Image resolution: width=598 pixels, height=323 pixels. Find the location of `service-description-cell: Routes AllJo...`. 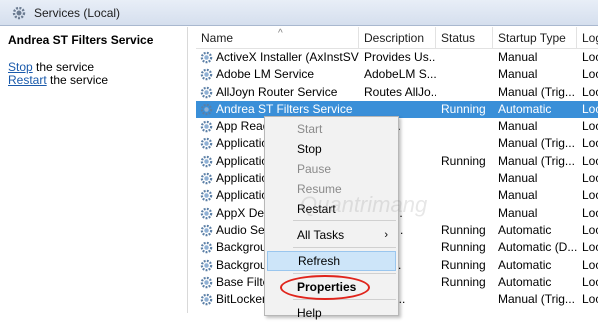

service-description-cell: Routes AllJo... is located at coordinates (400, 91).